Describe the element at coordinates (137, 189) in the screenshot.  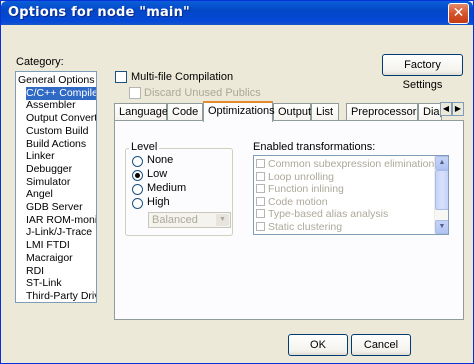
I see `level-medium-radio` at that location.